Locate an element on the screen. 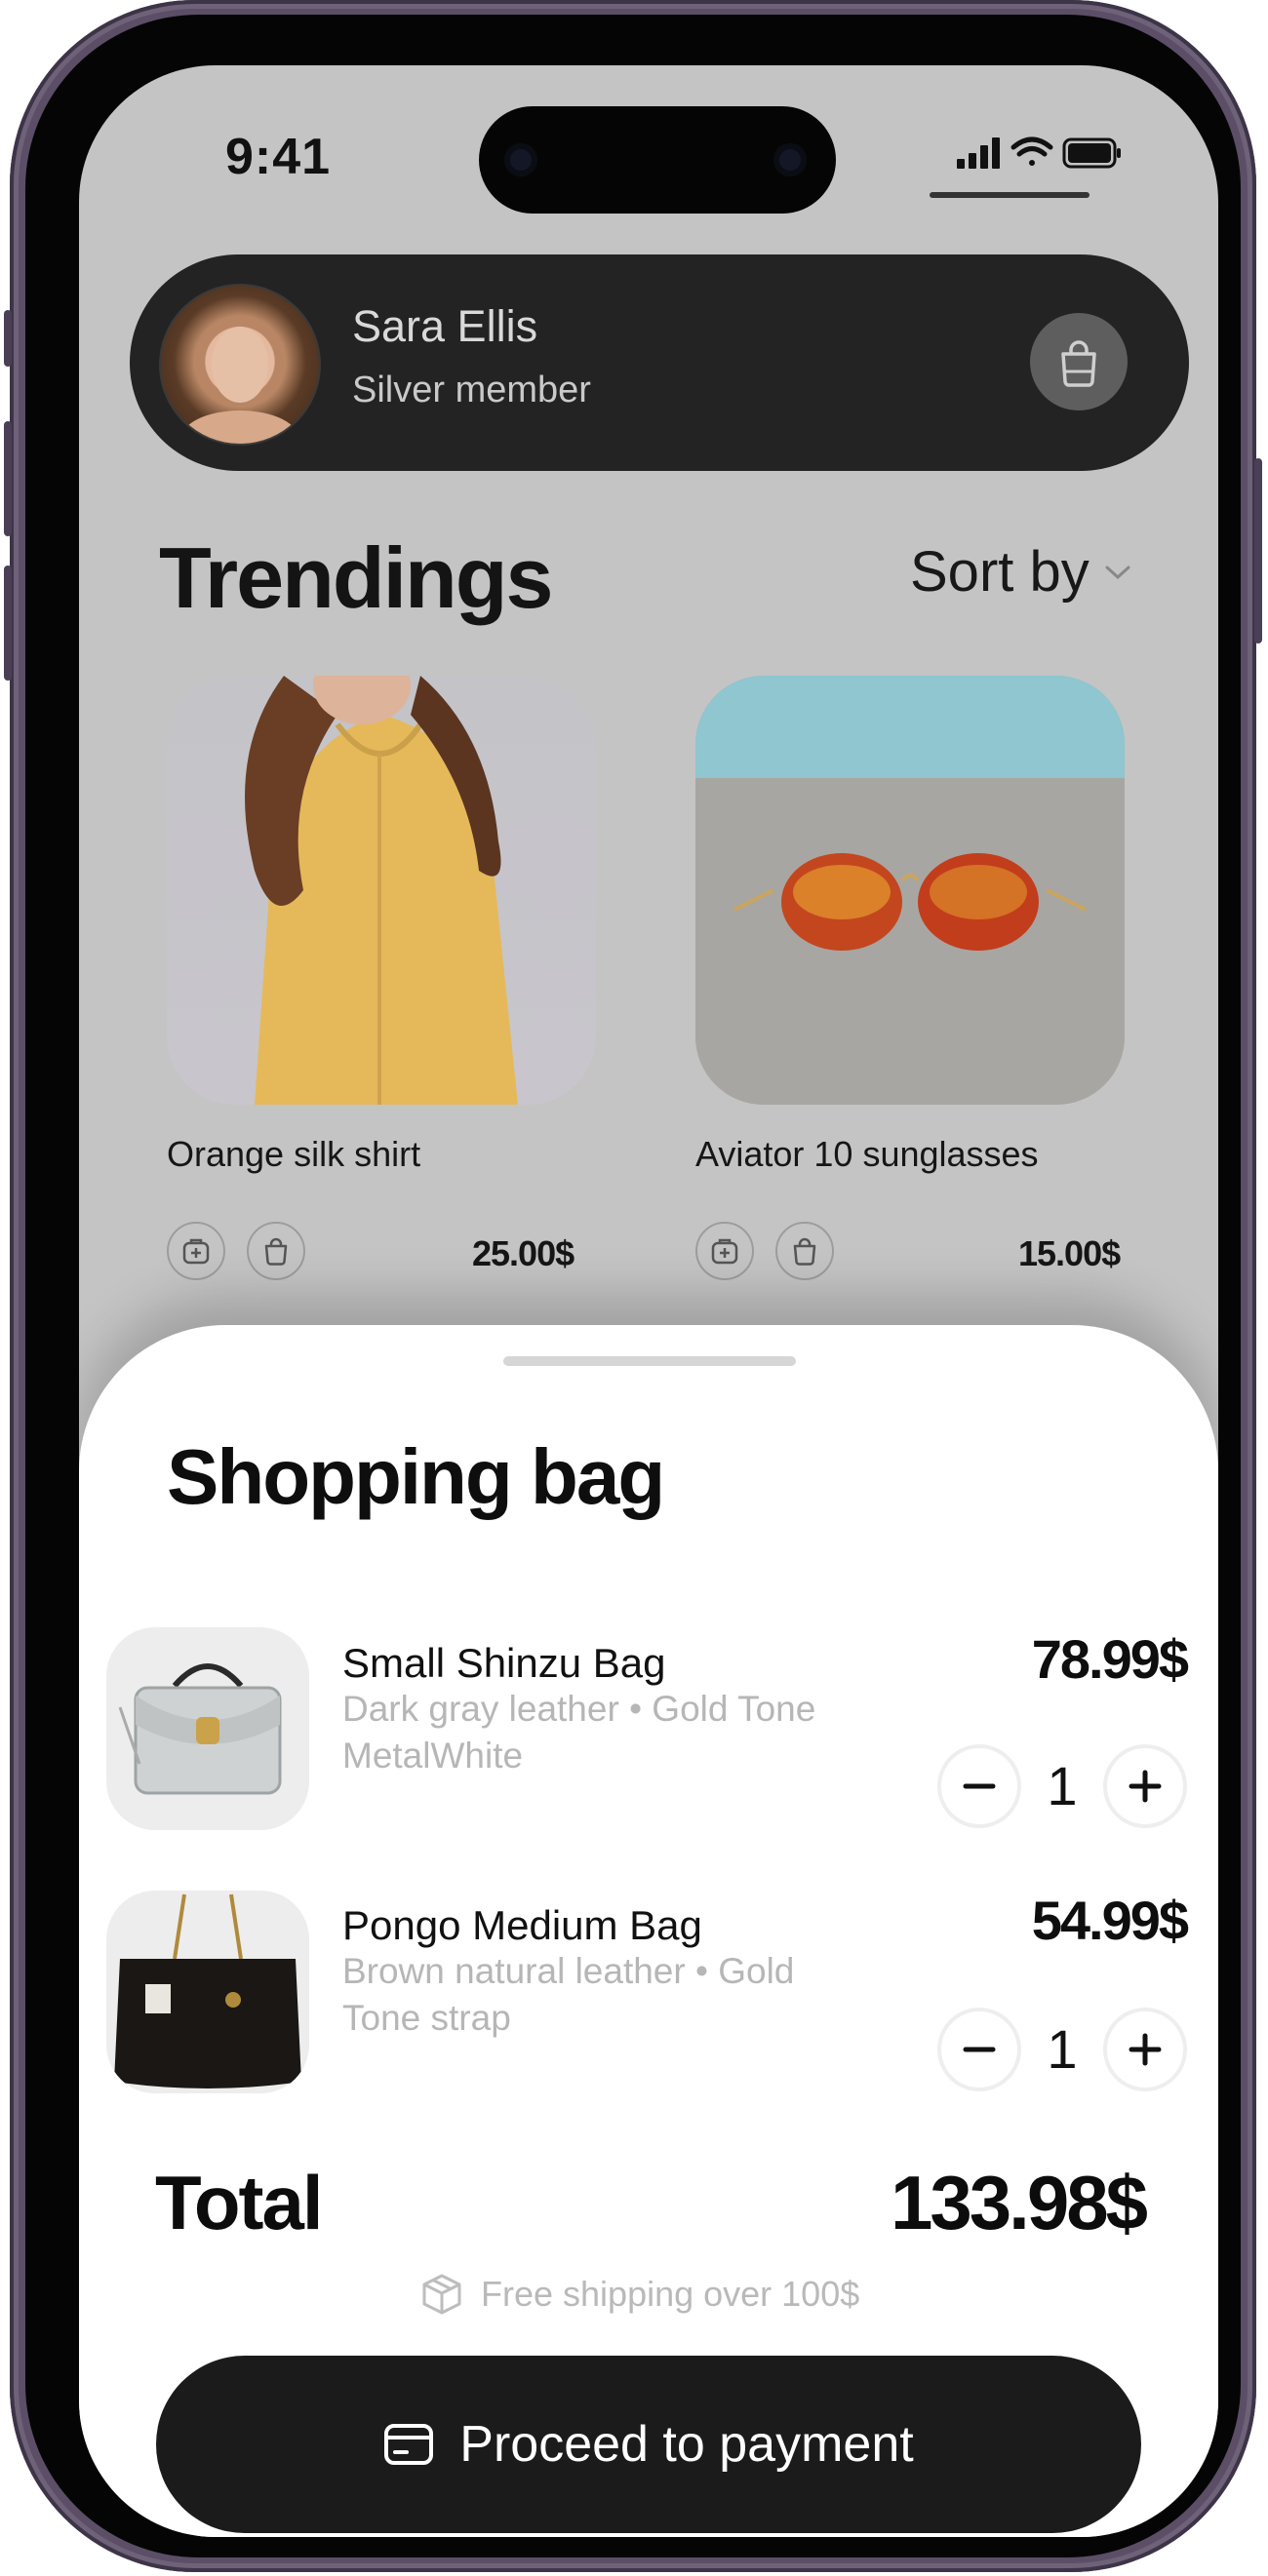  sensor is located at coordinates (790, 159).